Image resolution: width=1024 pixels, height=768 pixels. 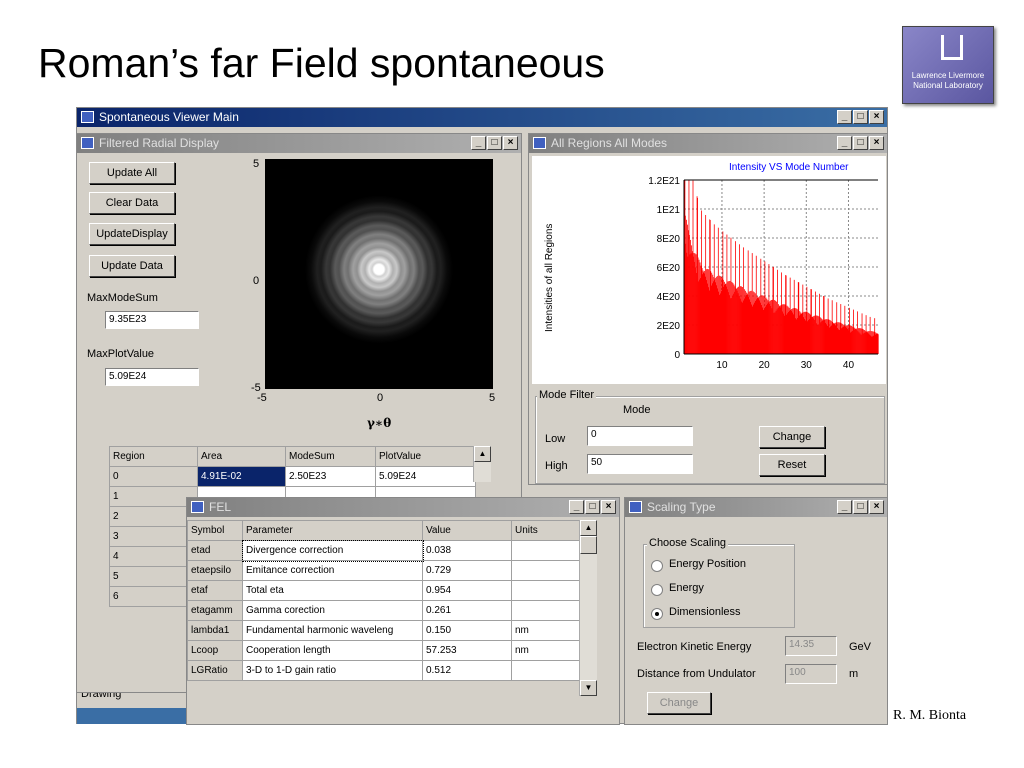 What do you see at coordinates (811, 674) in the screenshot?
I see `distance-input: 100` at bounding box center [811, 674].